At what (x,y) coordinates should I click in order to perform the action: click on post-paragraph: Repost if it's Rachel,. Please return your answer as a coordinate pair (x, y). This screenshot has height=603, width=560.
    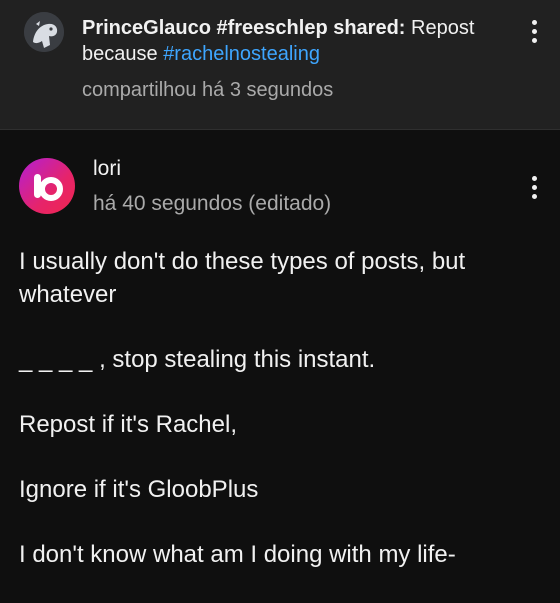
    Looking at the image, I should click on (128, 424).